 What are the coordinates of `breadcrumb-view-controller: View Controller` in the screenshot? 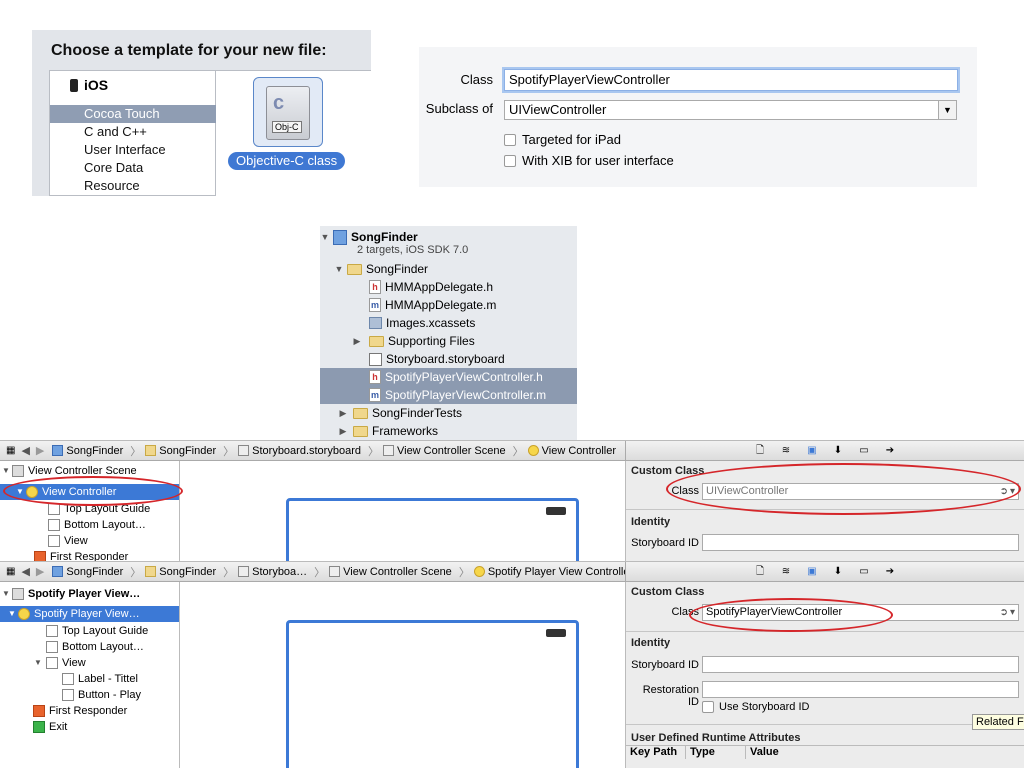 It's located at (571, 451).